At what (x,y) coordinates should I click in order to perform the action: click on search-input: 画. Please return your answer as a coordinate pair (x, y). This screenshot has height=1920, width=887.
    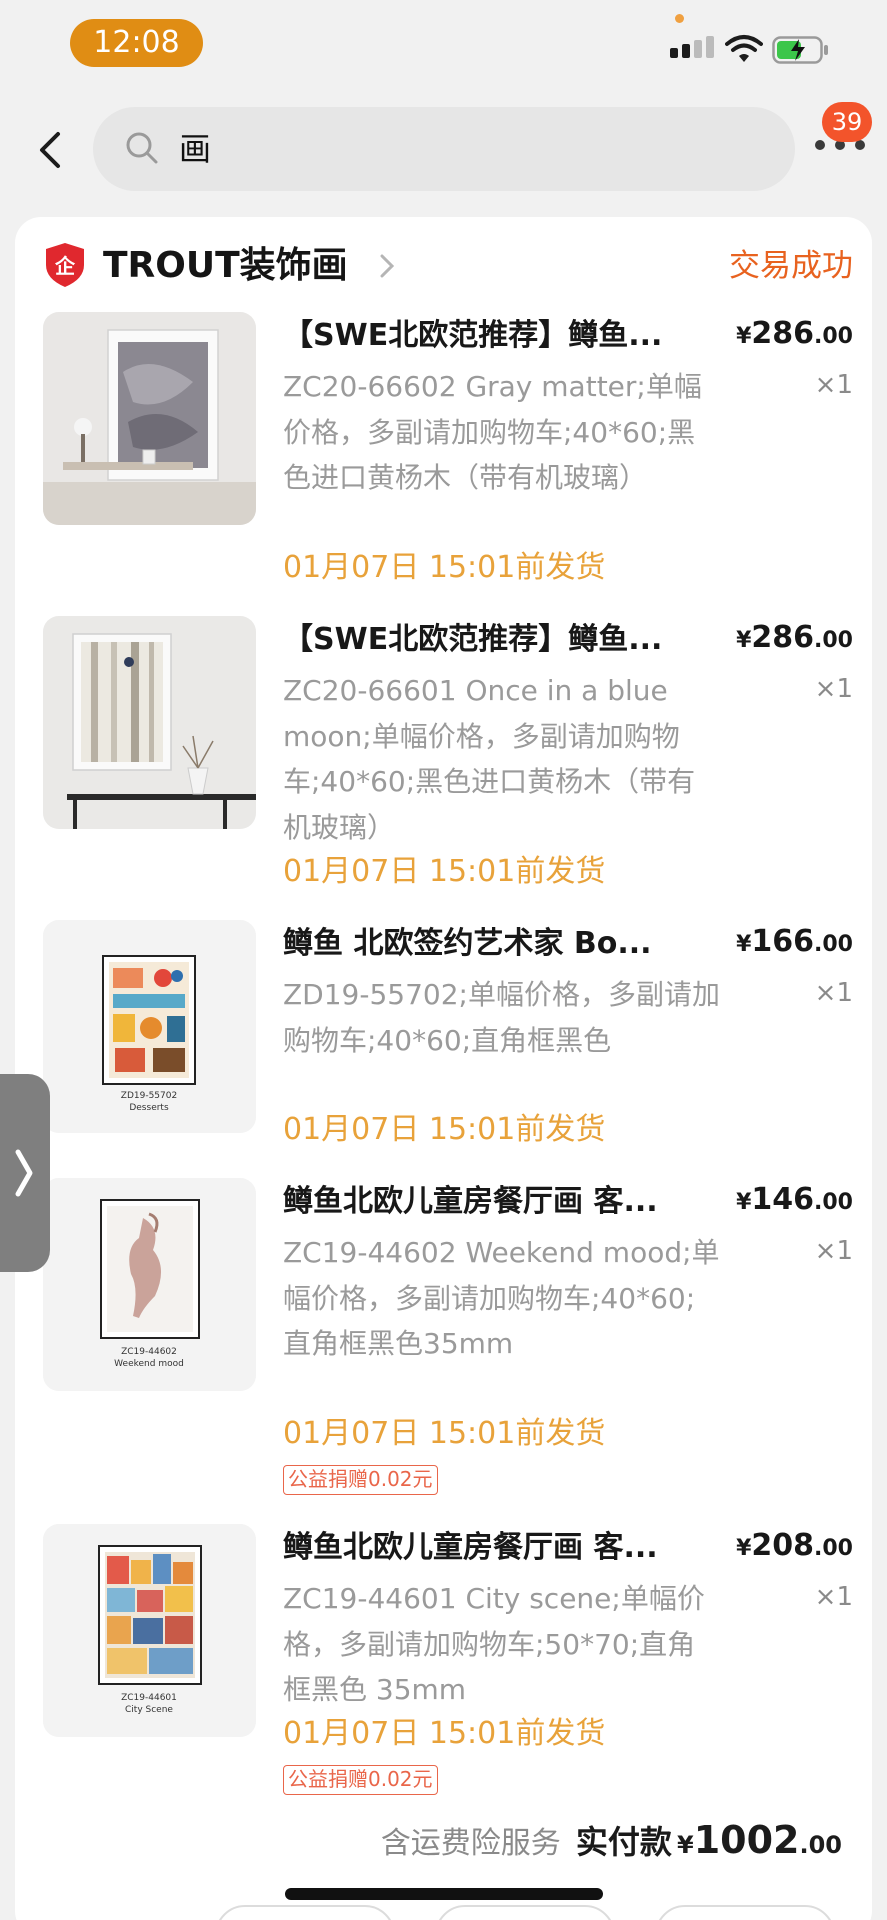
    Looking at the image, I should click on (444, 149).